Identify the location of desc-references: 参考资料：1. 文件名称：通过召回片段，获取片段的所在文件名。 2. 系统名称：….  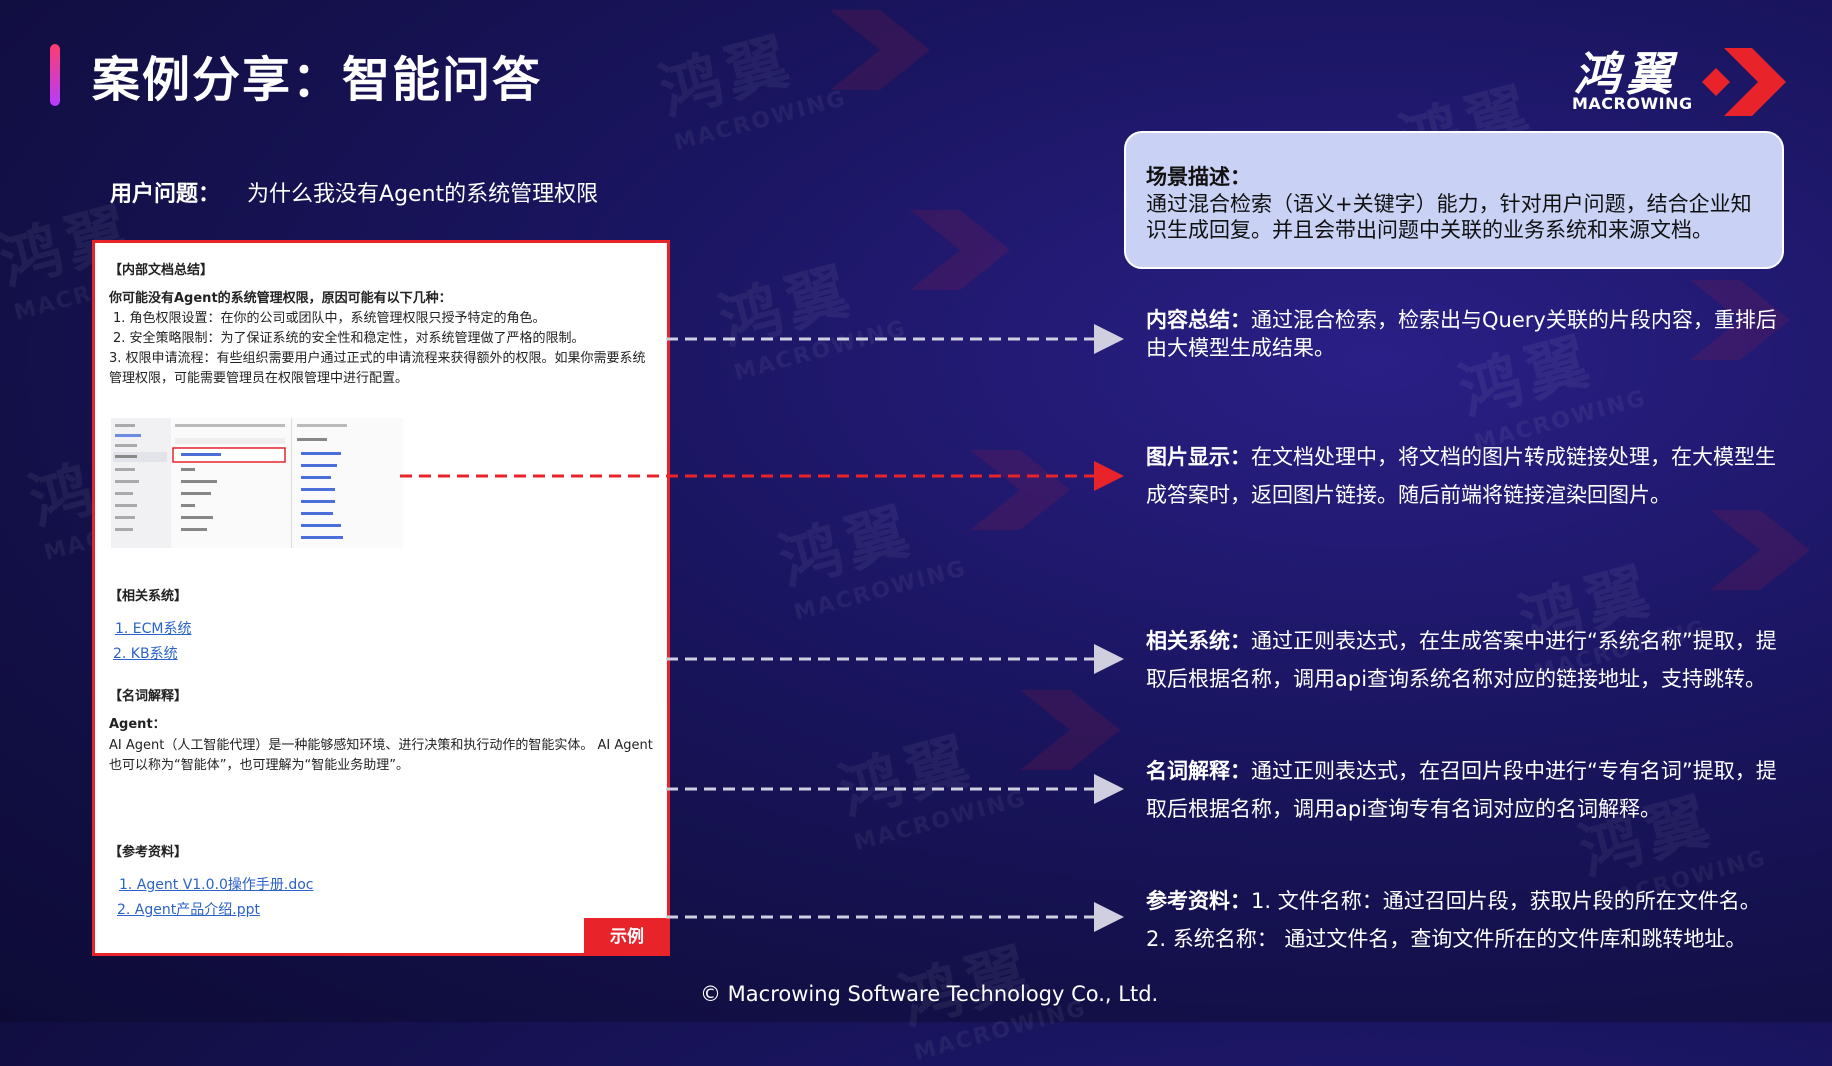
(1453, 920).